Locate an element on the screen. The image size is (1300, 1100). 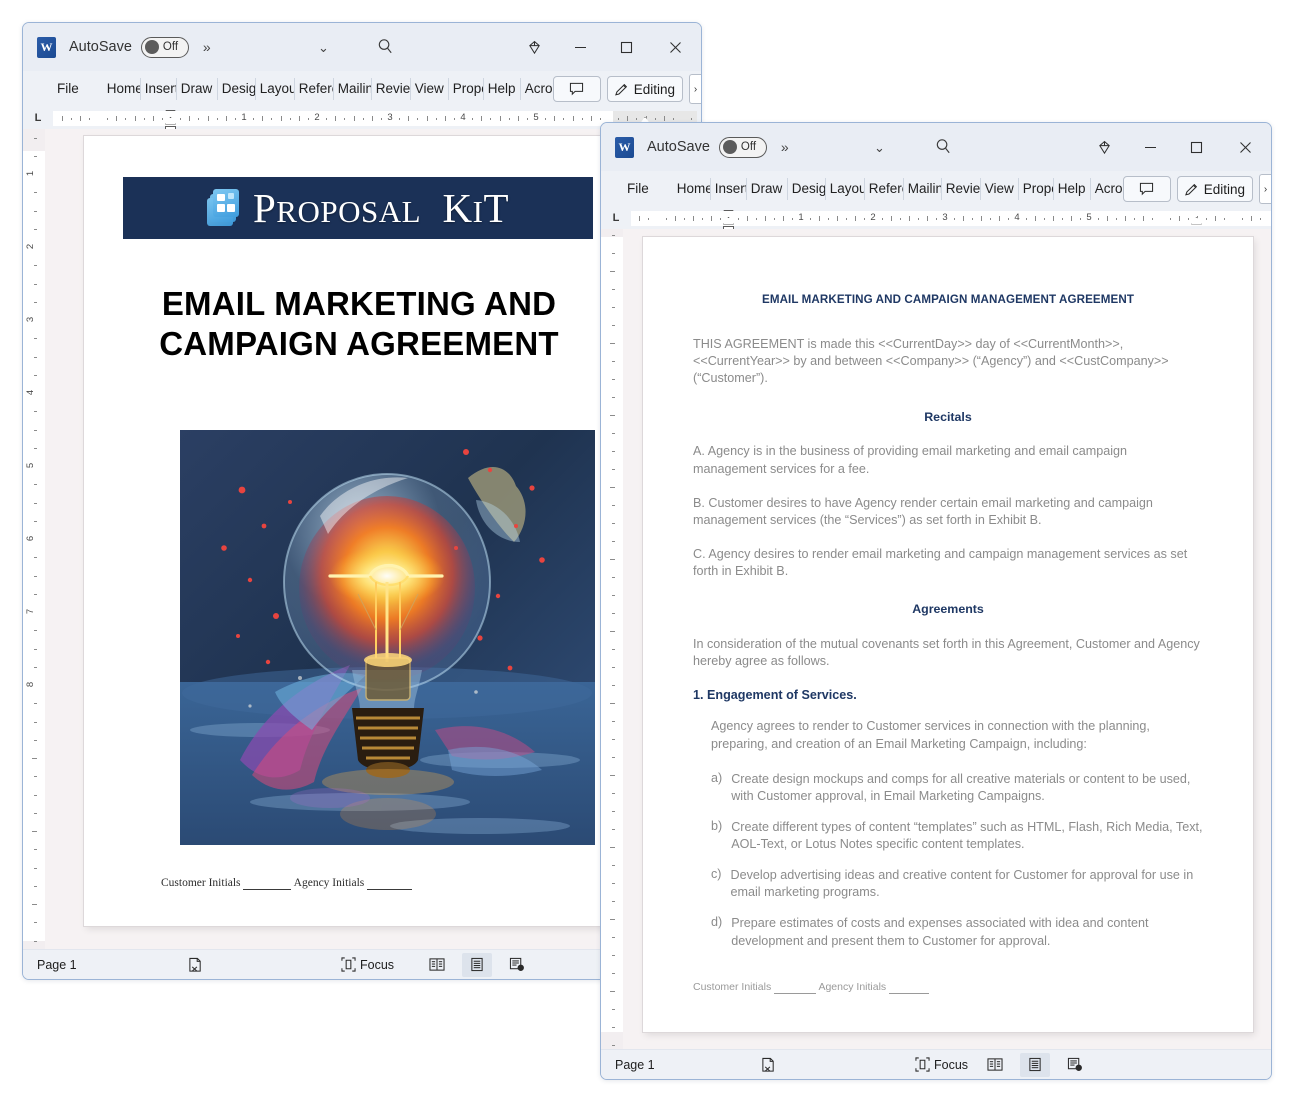
title-bar: W AutoSave Off » ⌄ is located at coordinates (936, 147).